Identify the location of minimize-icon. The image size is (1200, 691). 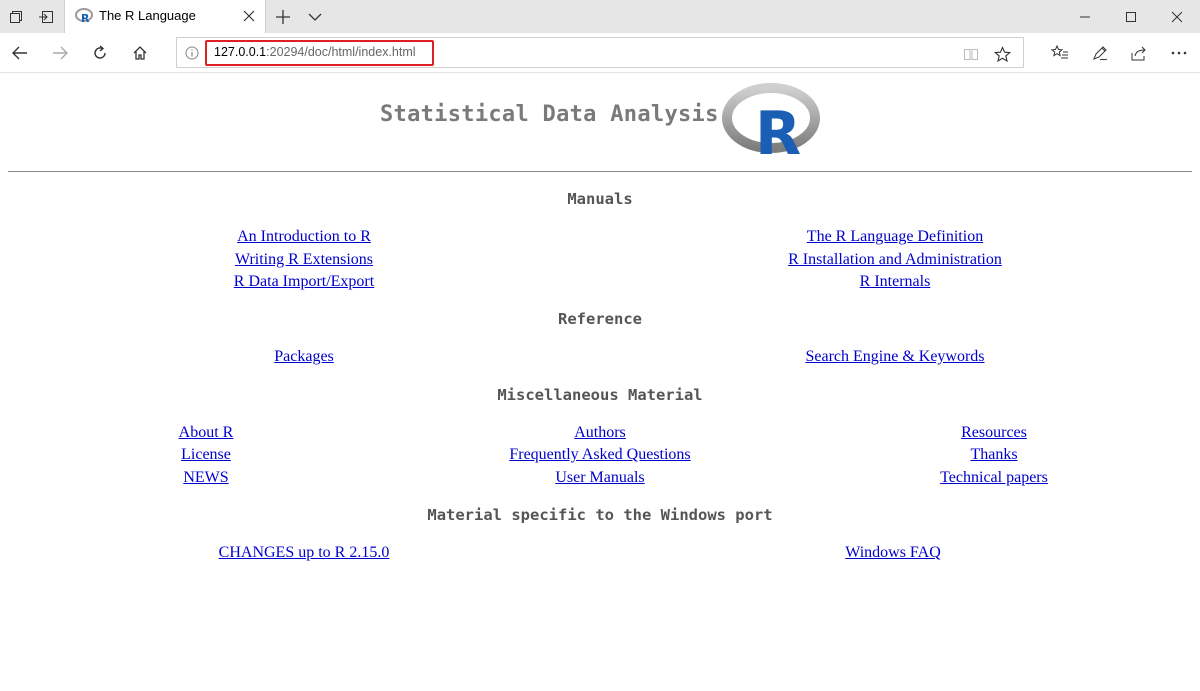
(1085, 16).